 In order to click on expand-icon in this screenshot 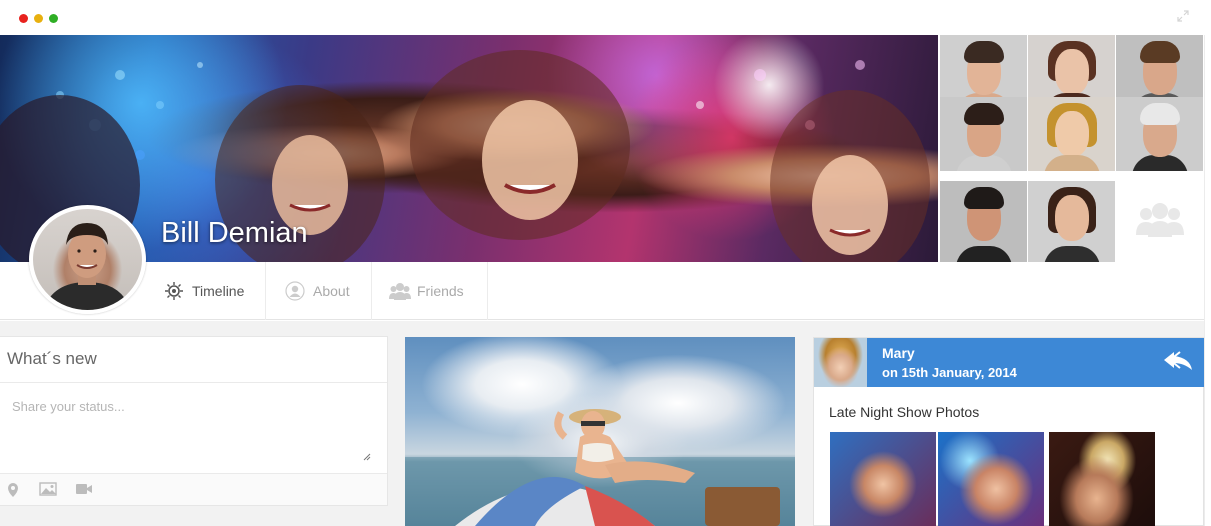, I will do `click(1183, 17)`.